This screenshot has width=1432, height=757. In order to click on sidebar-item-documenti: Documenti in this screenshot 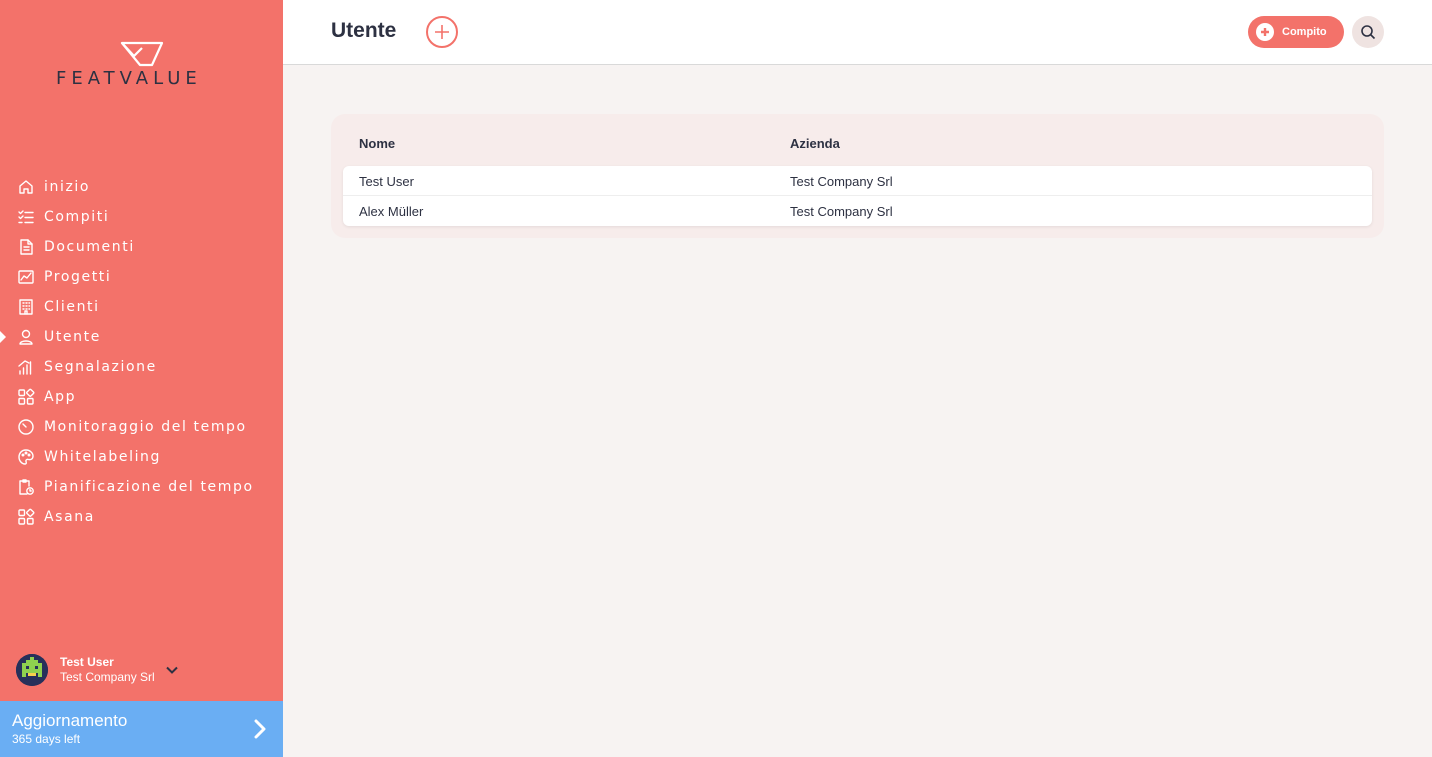, I will do `click(141, 247)`.